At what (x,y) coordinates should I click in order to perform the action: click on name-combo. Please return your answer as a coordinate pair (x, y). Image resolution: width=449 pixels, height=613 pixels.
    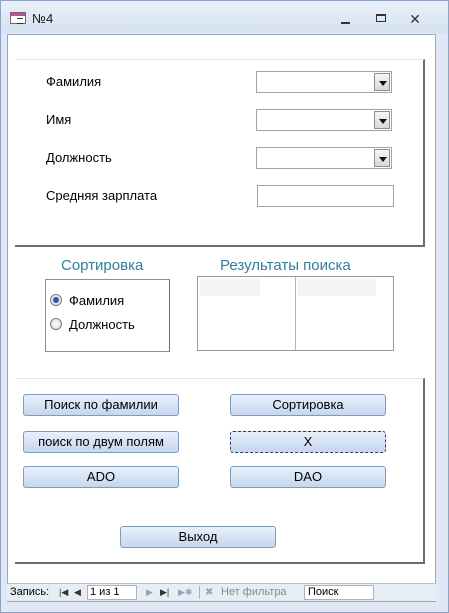
    Looking at the image, I should click on (324, 120).